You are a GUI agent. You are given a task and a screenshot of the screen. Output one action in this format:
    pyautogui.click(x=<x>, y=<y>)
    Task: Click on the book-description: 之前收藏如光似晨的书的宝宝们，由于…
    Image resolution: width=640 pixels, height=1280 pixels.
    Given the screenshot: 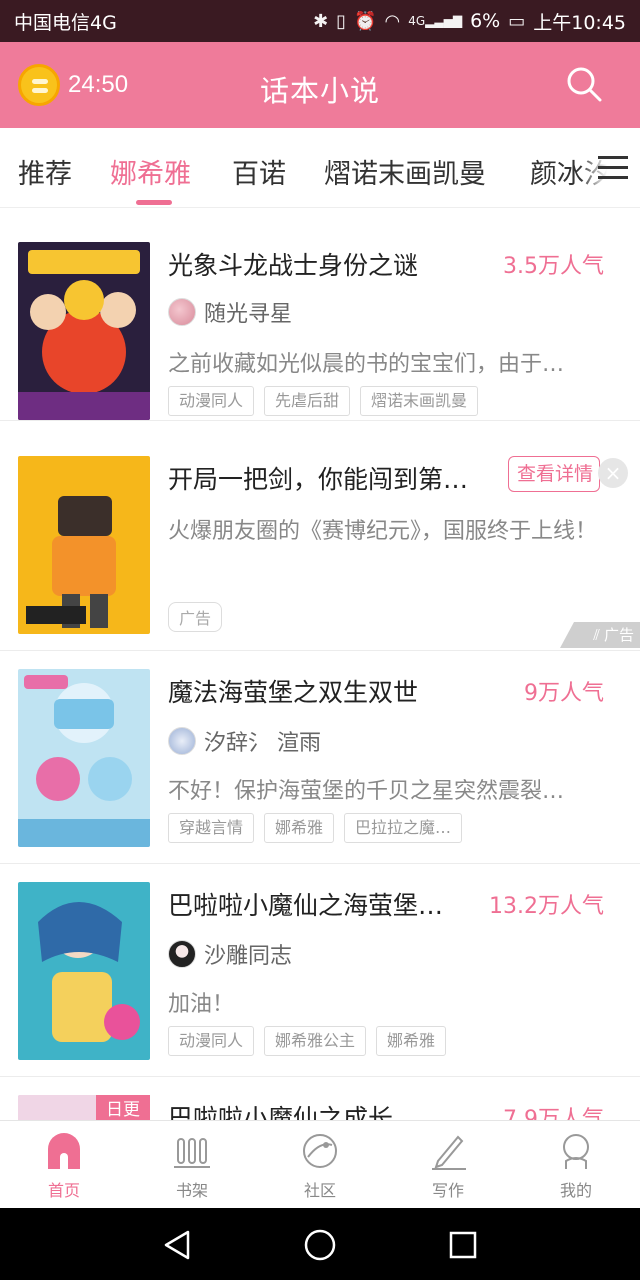 What is the action you would take?
    pyautogui.click(x=366, y=364)
    